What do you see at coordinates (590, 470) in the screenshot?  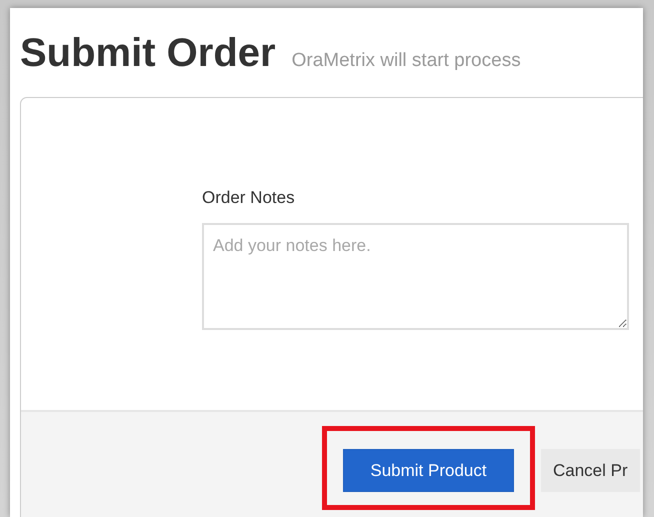 I see `cancel-button: Cancel Pr` at bounding box center [590, 470].